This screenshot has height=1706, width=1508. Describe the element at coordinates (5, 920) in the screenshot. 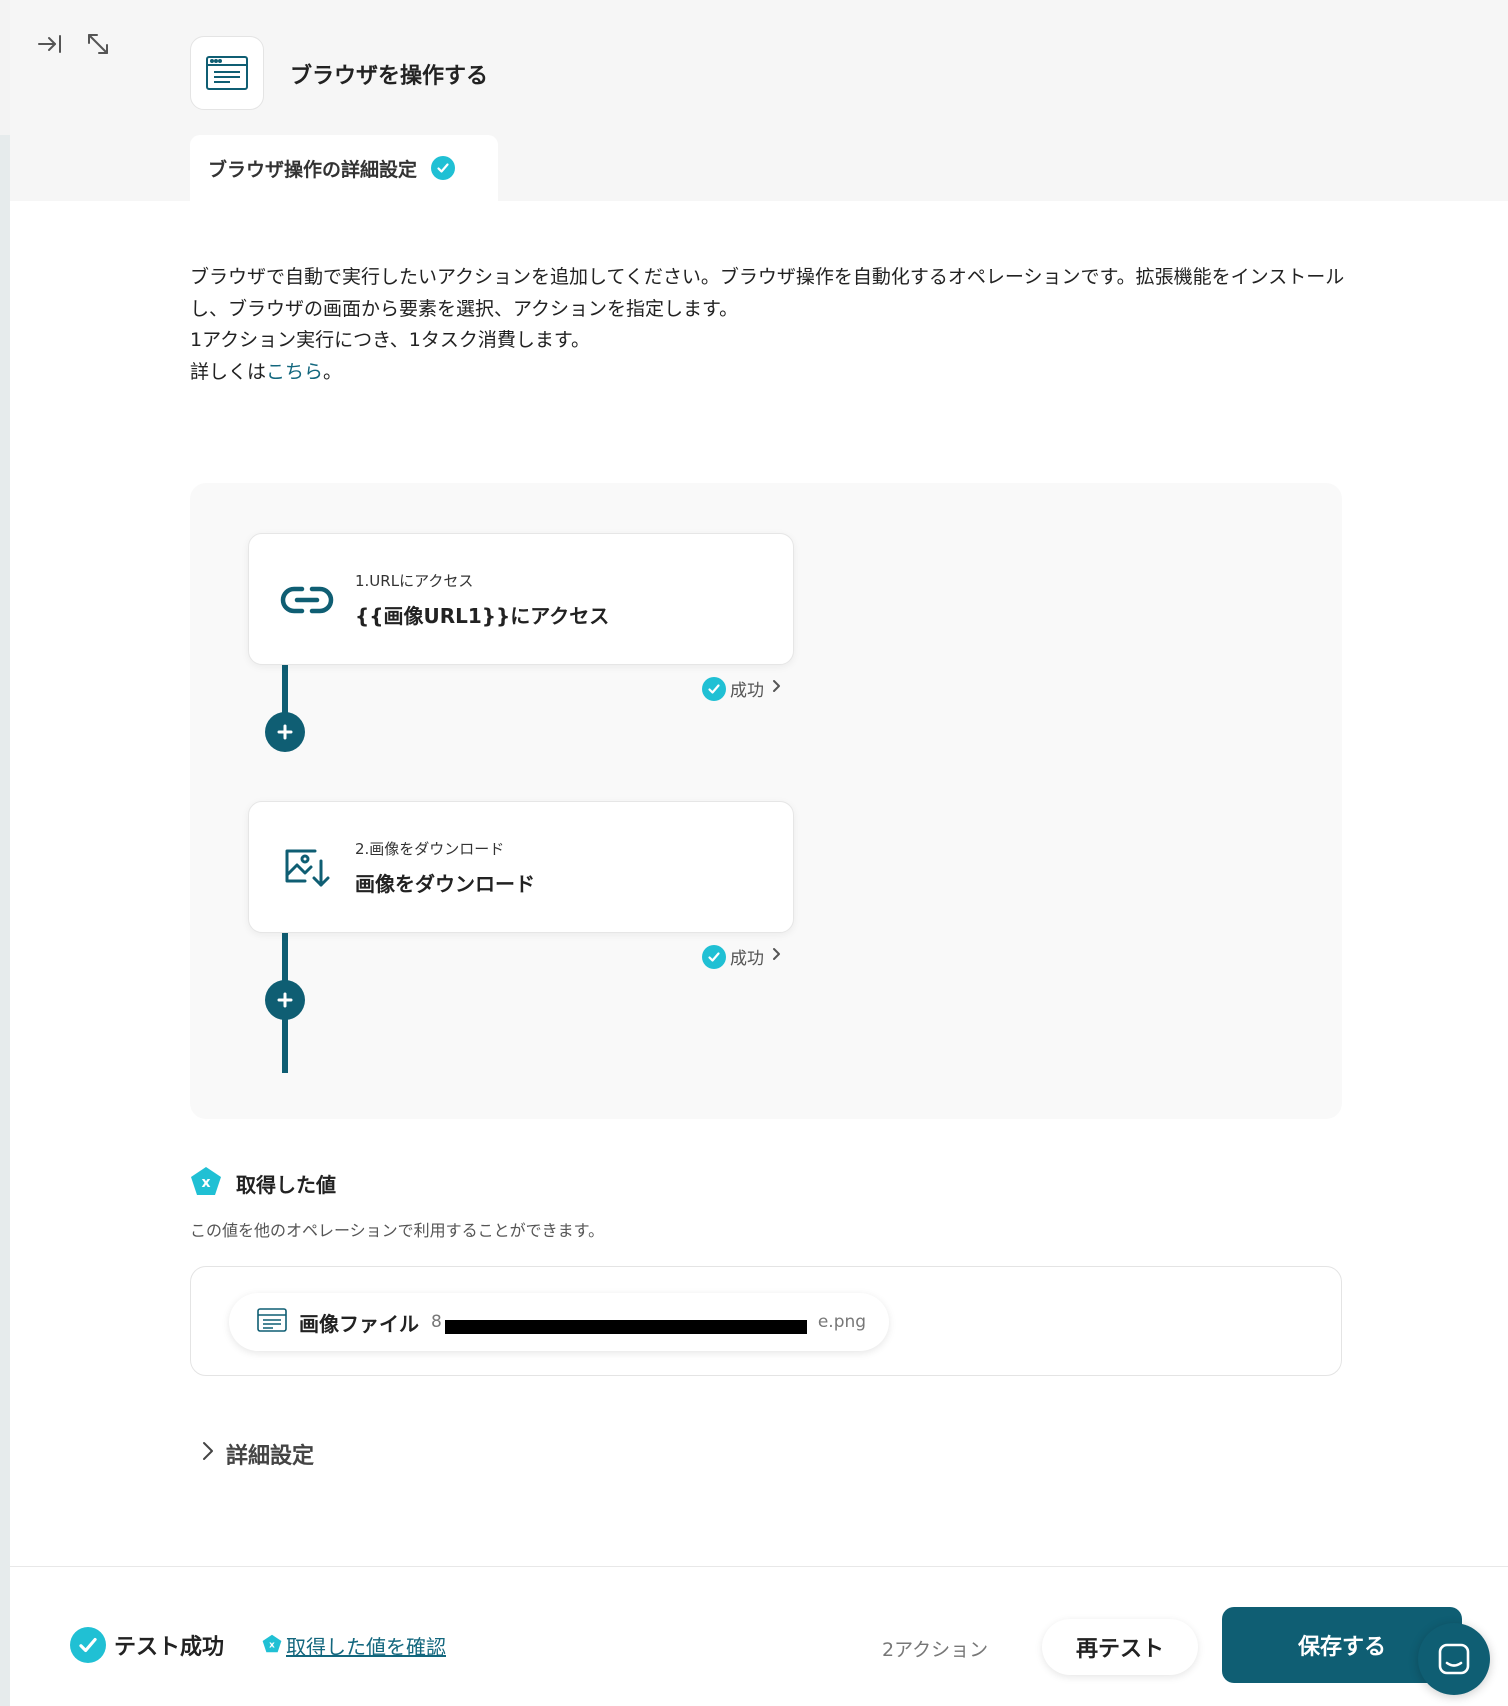

I see `left-strip` at that location.